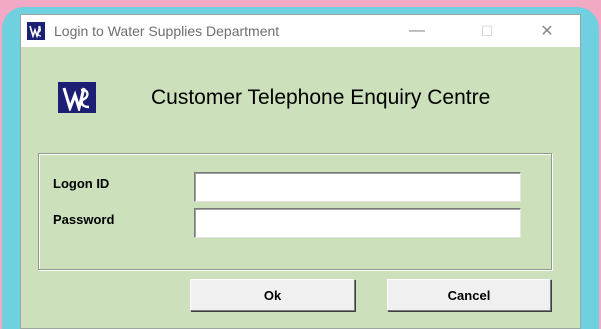  Describe the element at coordinates (81, 183) in the screenshot. I see `logon-id-label: Logon ID` at that location.